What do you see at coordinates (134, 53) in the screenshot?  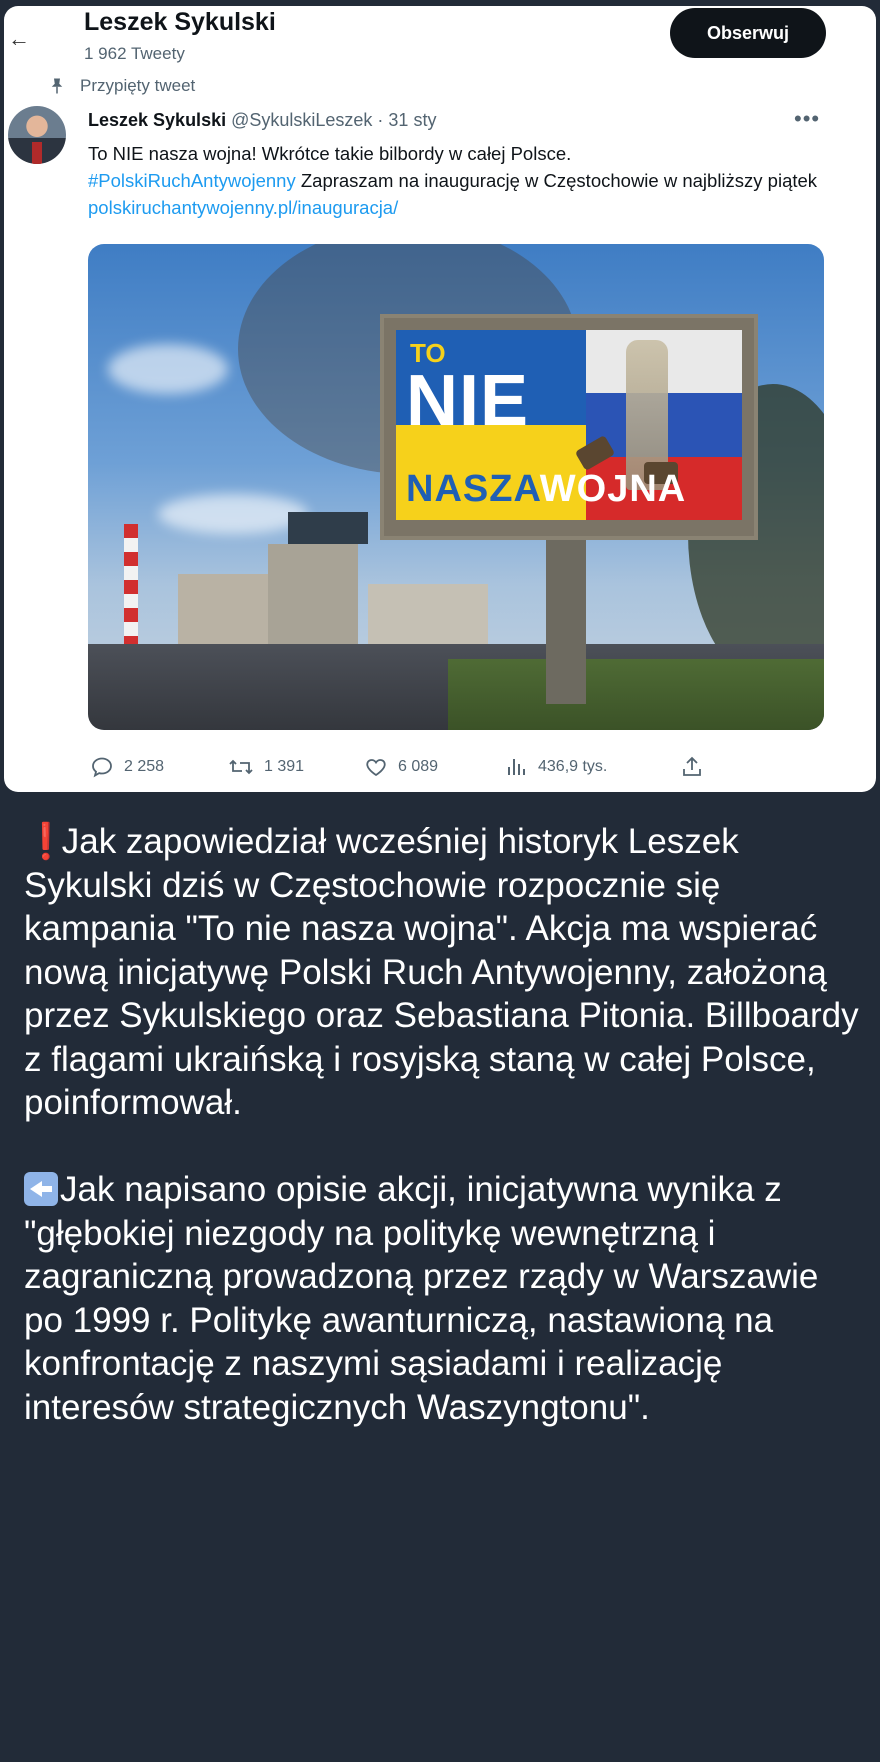 I see `tweet-count: 1 962 Tweety` at bounding box center [134, 53].